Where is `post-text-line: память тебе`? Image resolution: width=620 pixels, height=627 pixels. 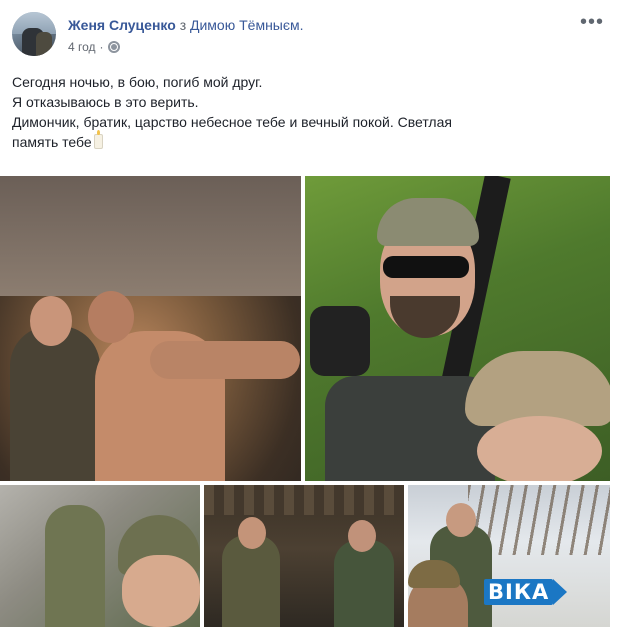 post-text-line: память тебе is located at coordinates (52, 142).